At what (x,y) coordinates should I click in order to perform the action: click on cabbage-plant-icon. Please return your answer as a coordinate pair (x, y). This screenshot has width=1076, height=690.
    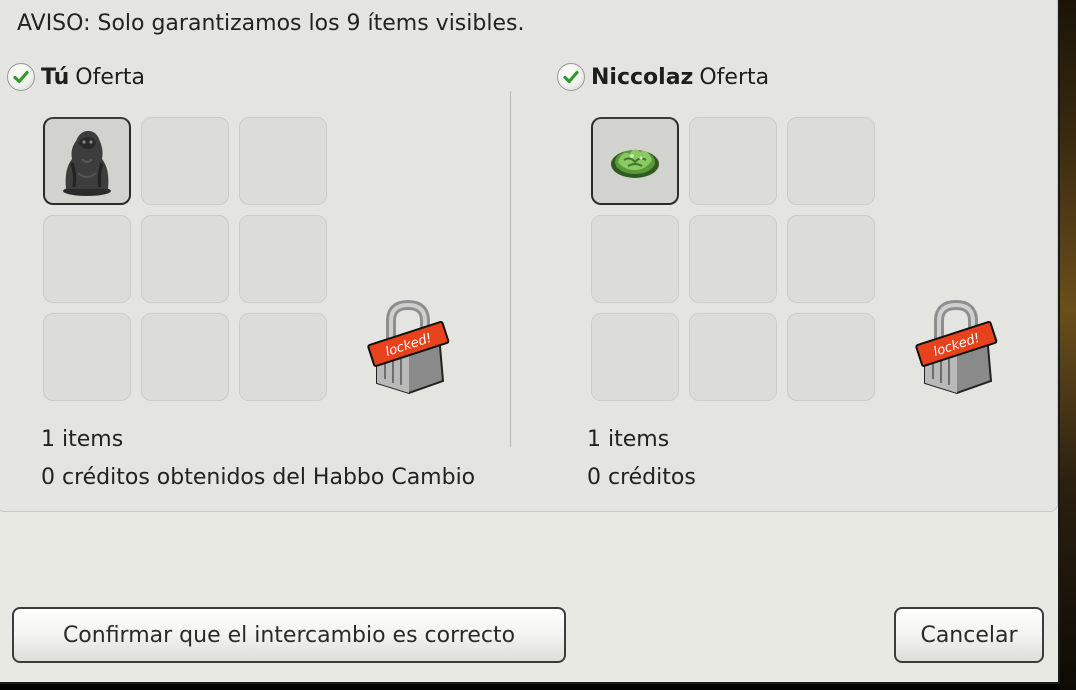
    Looking at the image, I should click on (635, 163).